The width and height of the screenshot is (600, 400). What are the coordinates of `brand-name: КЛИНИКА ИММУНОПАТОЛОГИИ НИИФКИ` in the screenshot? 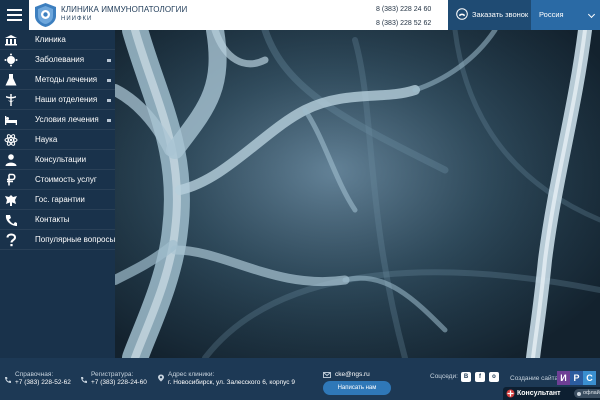 It's located at (124, 14).